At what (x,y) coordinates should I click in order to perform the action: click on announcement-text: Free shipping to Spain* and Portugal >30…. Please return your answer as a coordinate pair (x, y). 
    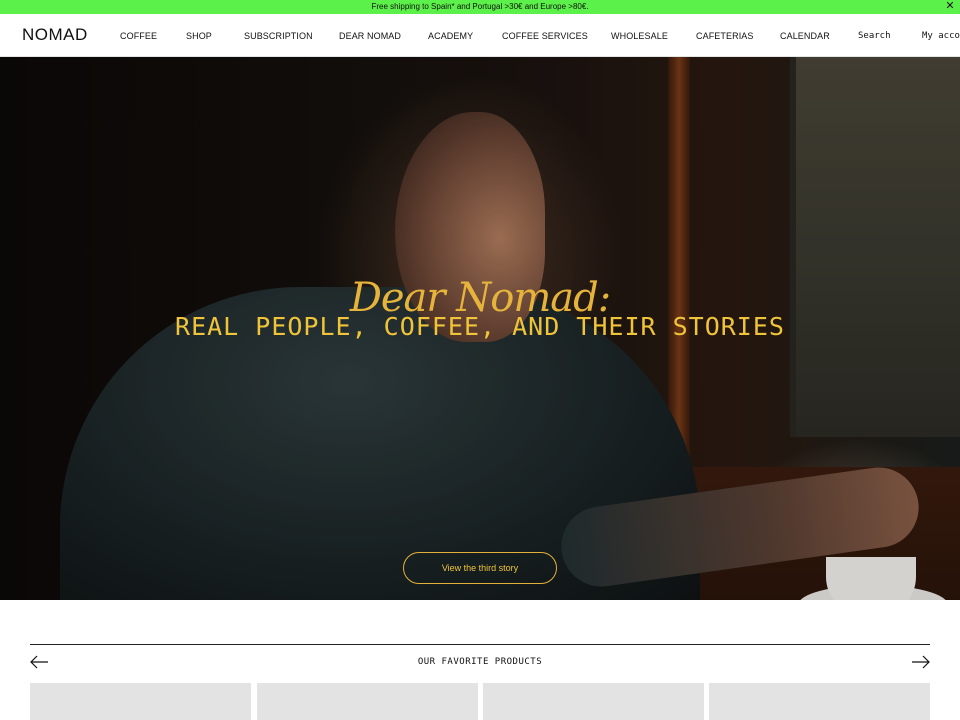
    Looking at the image, I should click on (480, 6).